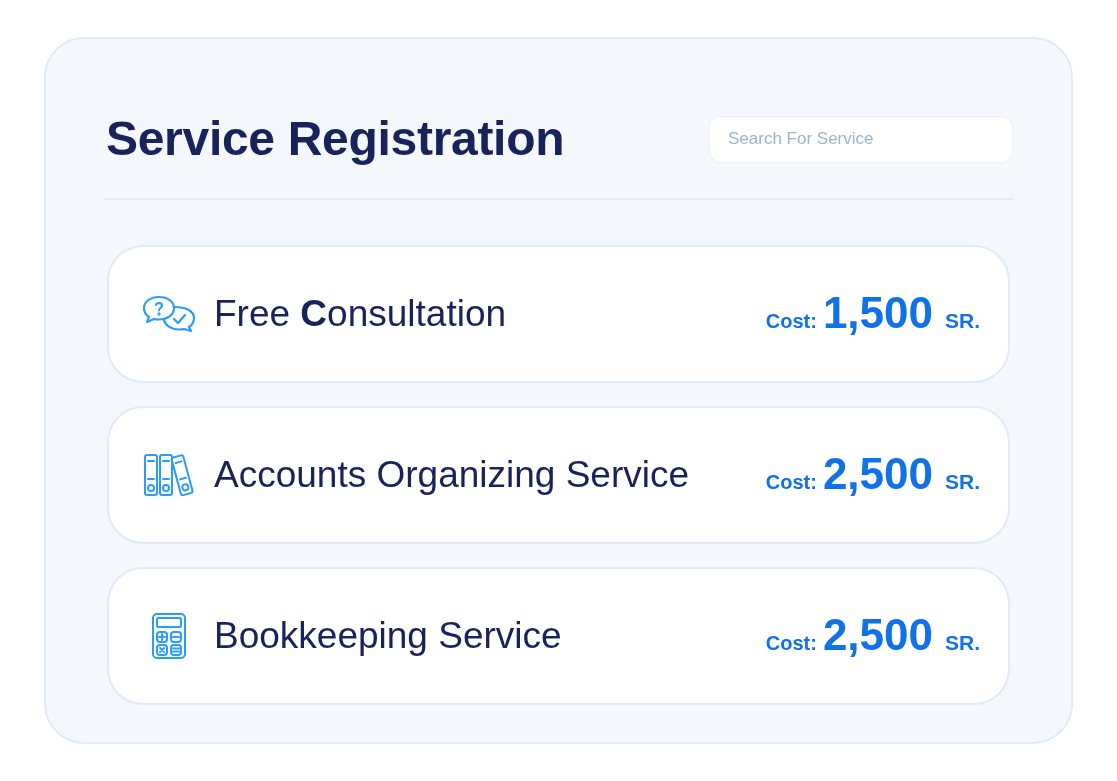 The image size is (1117, 781). I want to click on chat-bubbles-icon, so click(169, 314).